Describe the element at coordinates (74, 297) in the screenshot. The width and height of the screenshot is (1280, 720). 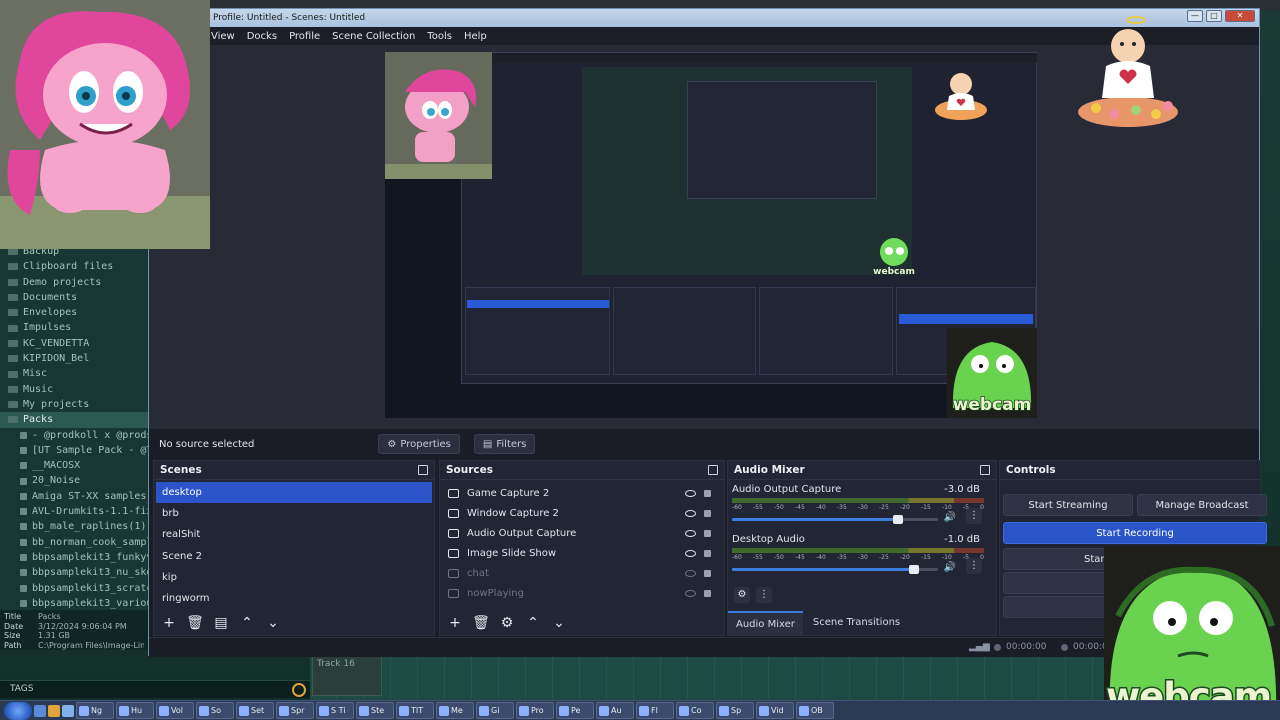
I see `browser-folder: Documents` at that location.